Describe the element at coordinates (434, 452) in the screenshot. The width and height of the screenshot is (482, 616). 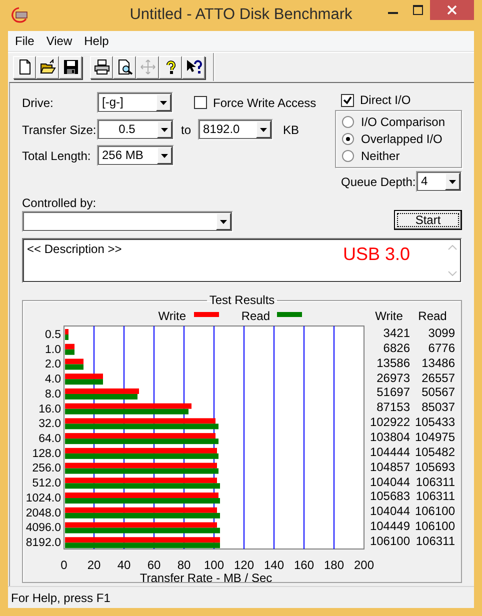
I see `table-cell-text: 105482` at that location.